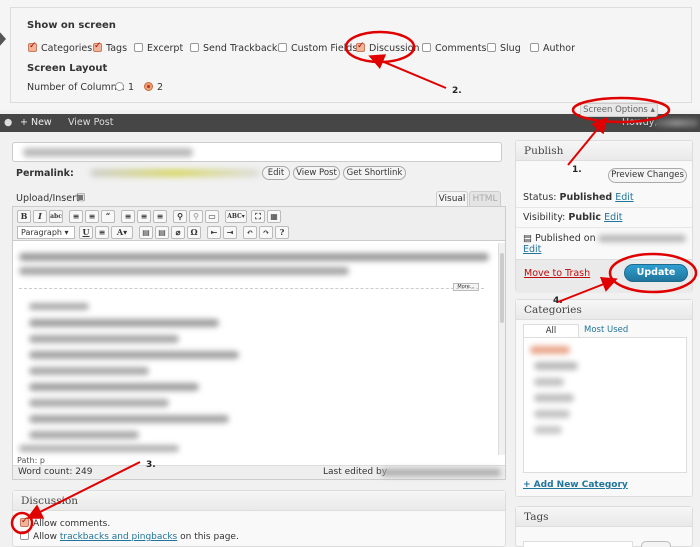  I want to click on checkbox-custom-fields: Custom Fields, so click(317, 48).